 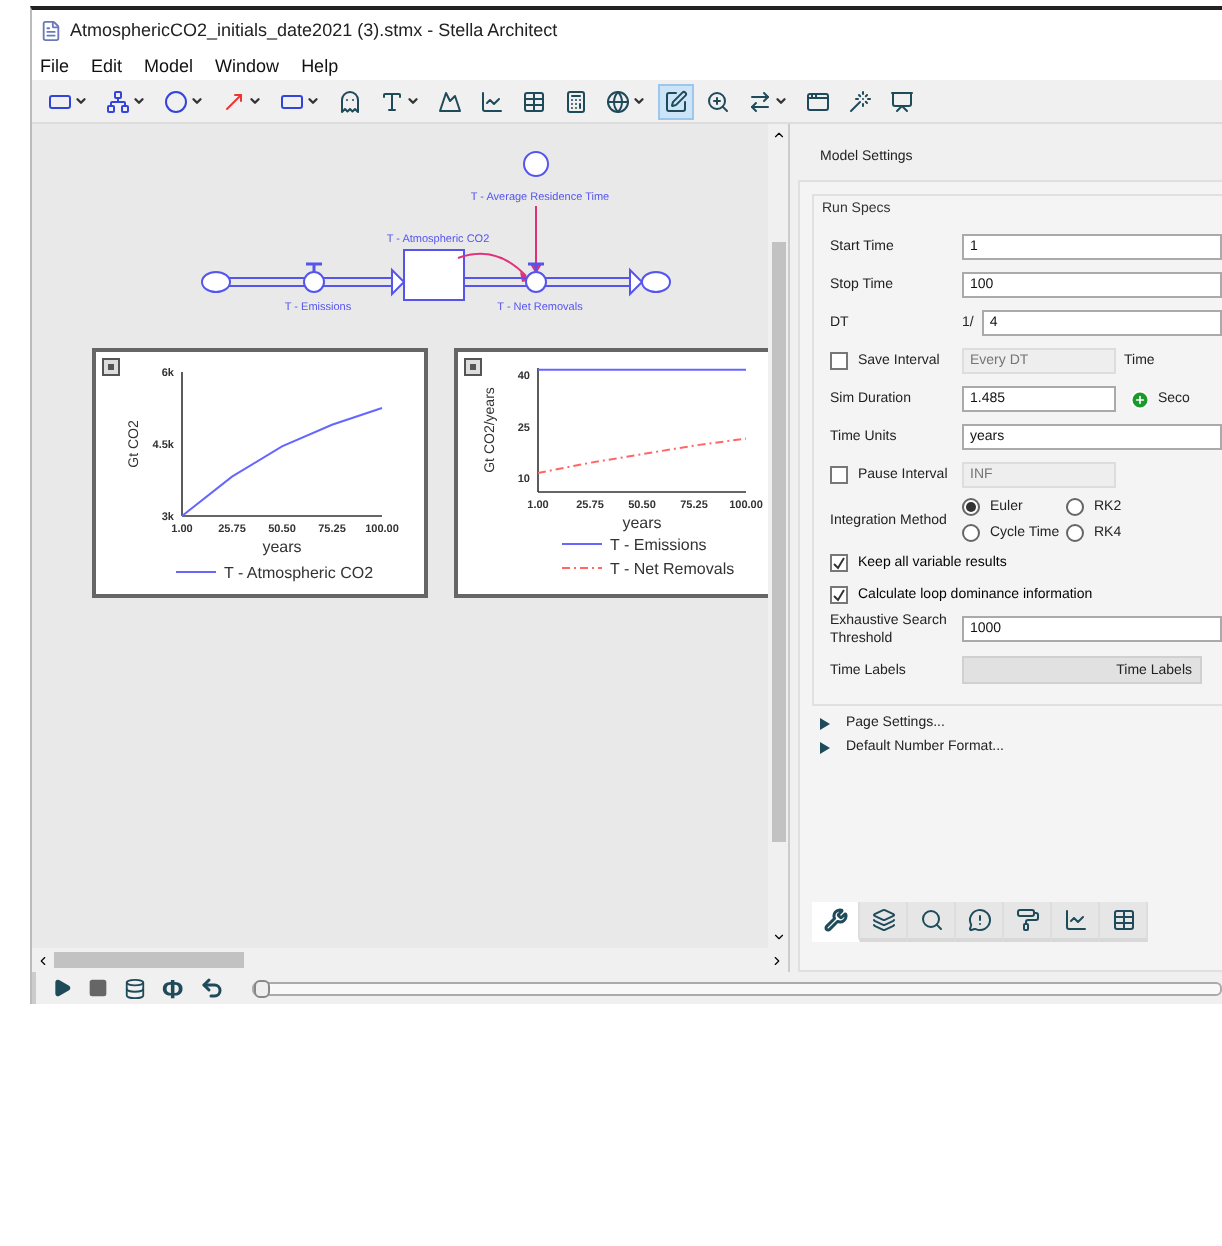 What do you see at coordinates (98, 988) in the screenshot?
I see `stop-icon` at bounding box center [98, 988].